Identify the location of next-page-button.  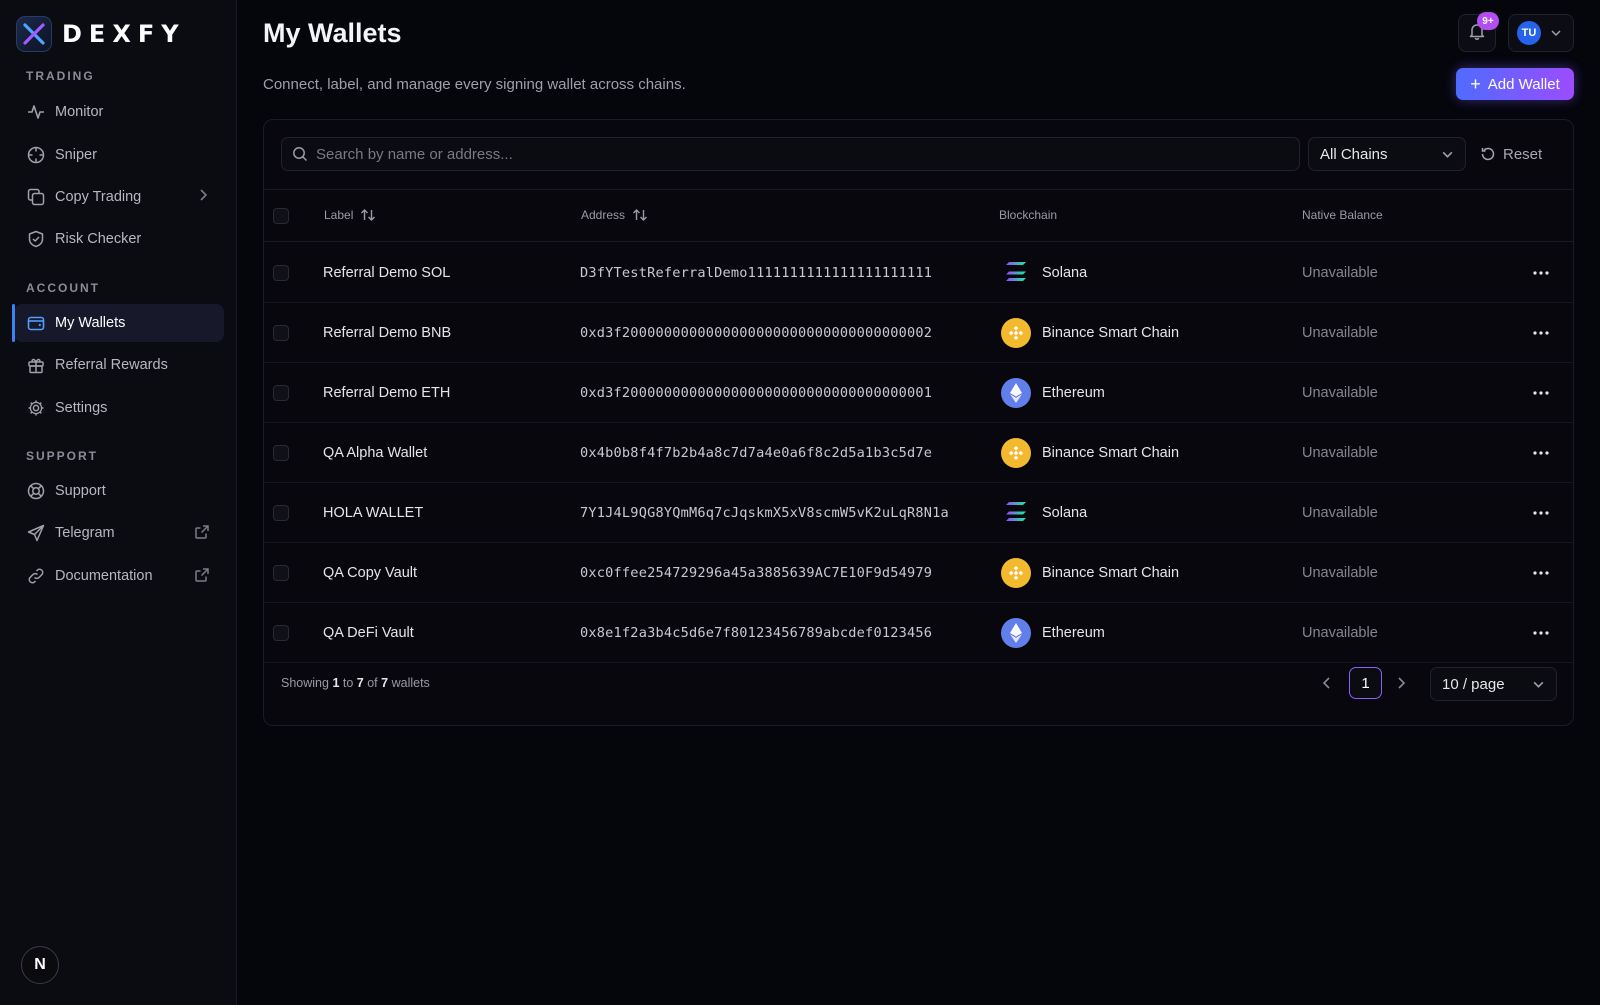
(1401, 685).